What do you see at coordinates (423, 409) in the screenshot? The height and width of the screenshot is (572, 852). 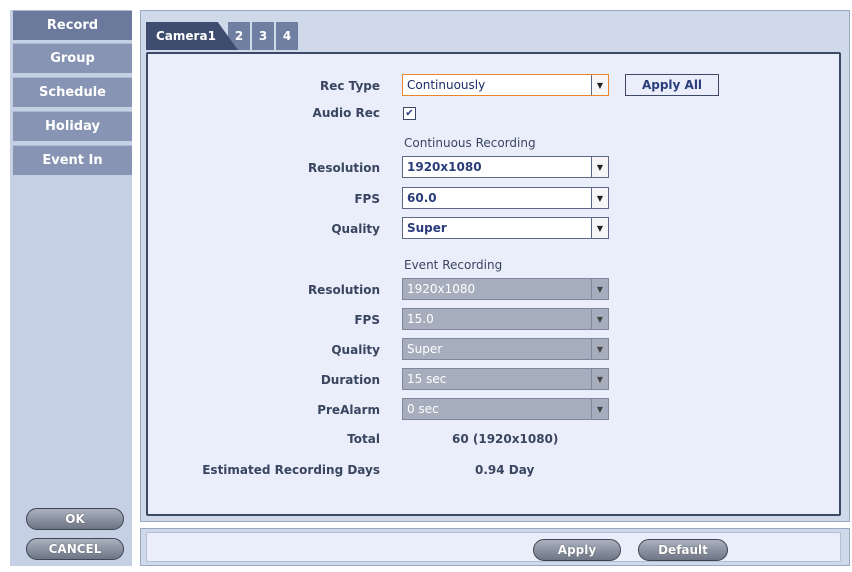 I see `event-prealarm-value: 0 sec` at bounding box center [423, 409].